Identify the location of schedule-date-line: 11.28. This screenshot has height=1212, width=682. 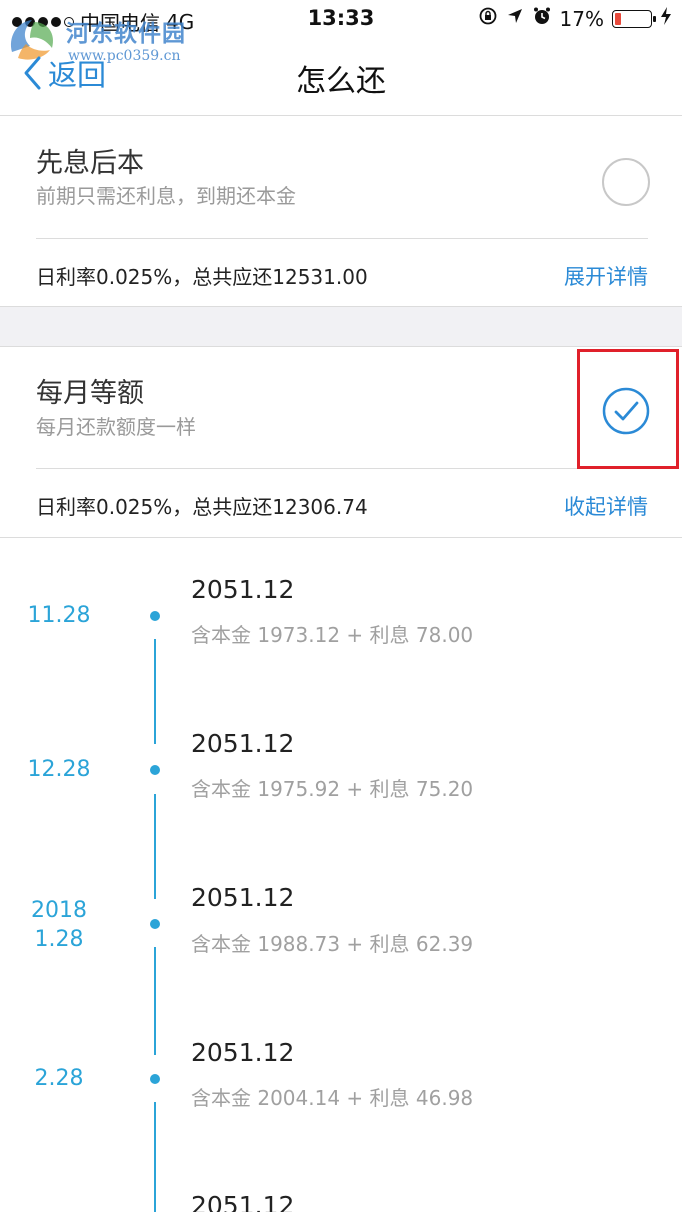
(59, 615).